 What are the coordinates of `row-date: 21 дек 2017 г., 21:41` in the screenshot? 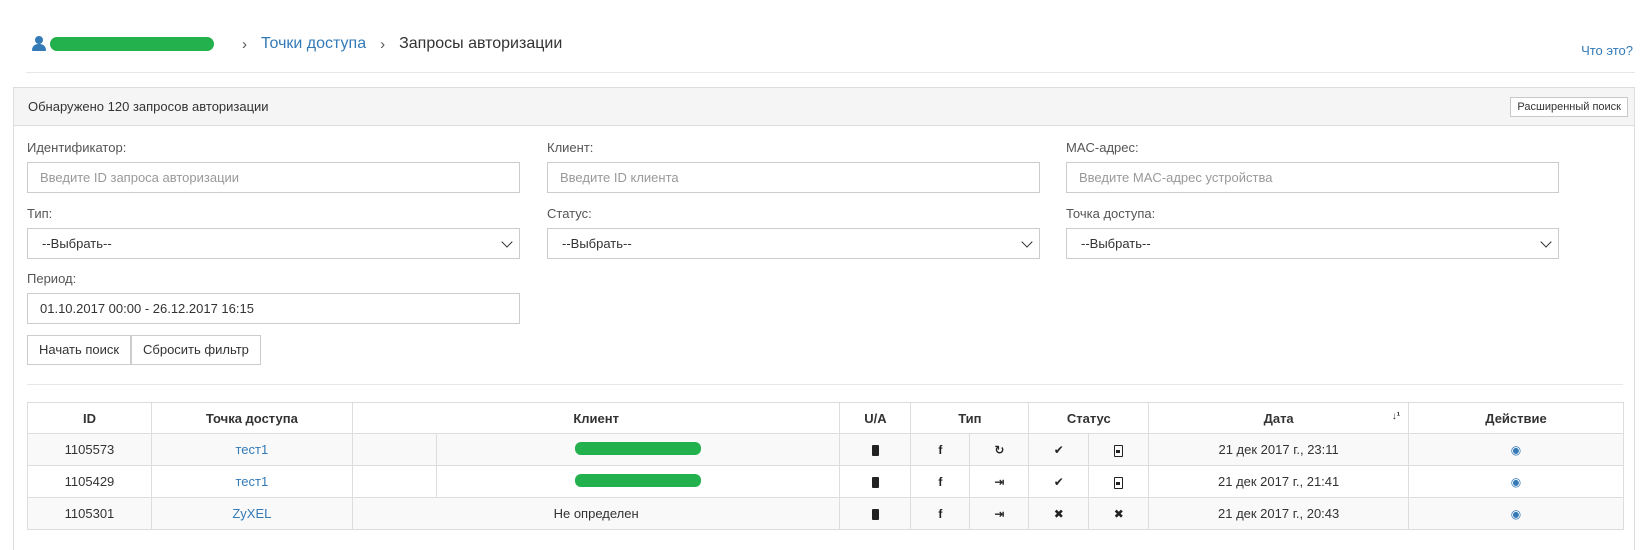 It's located at (1279, 481).